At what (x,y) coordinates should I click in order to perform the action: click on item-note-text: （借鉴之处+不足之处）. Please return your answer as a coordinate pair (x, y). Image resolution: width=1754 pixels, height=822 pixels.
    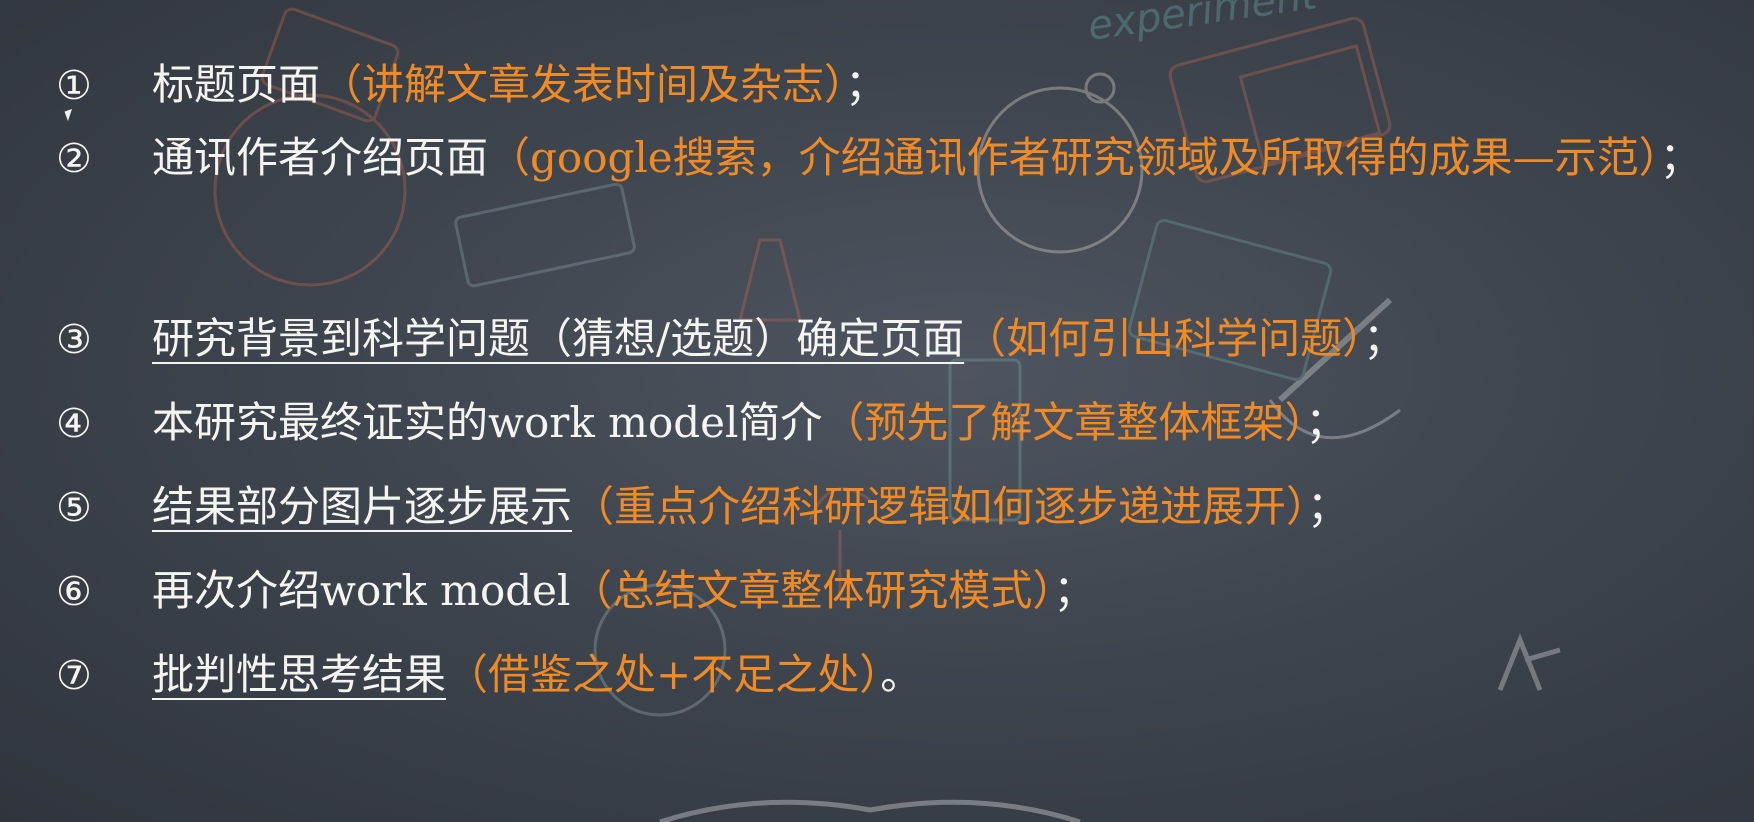
    Looking at the image, I should click on (663, 674).